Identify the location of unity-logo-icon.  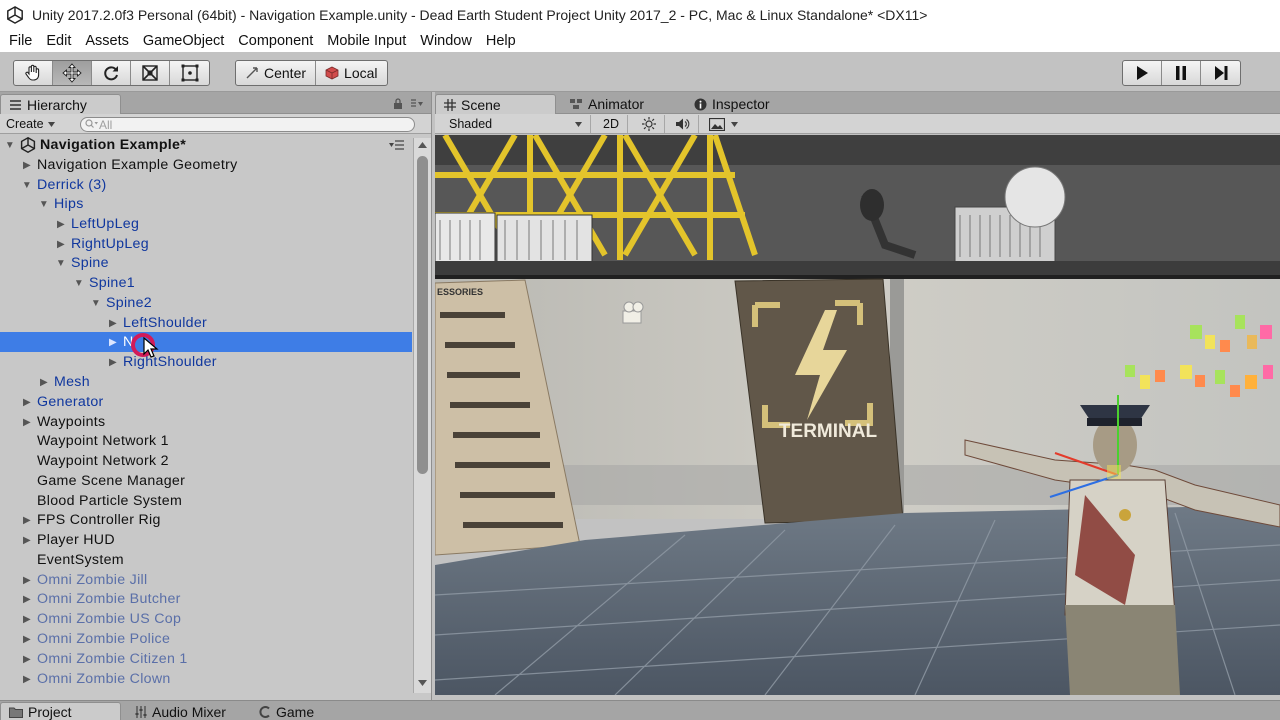
(15, 15).